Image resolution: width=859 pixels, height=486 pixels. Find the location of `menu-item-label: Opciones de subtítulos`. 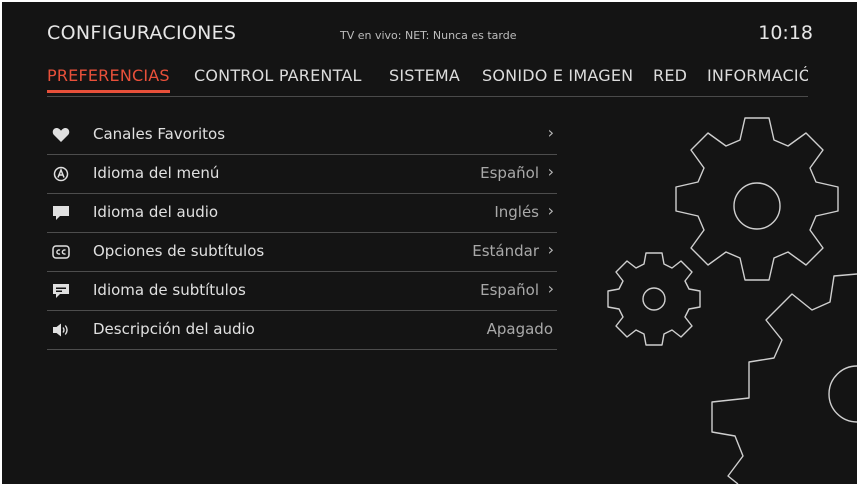

menu-item-label: Opciones de subtítulos is located at coordinates (179, 251).